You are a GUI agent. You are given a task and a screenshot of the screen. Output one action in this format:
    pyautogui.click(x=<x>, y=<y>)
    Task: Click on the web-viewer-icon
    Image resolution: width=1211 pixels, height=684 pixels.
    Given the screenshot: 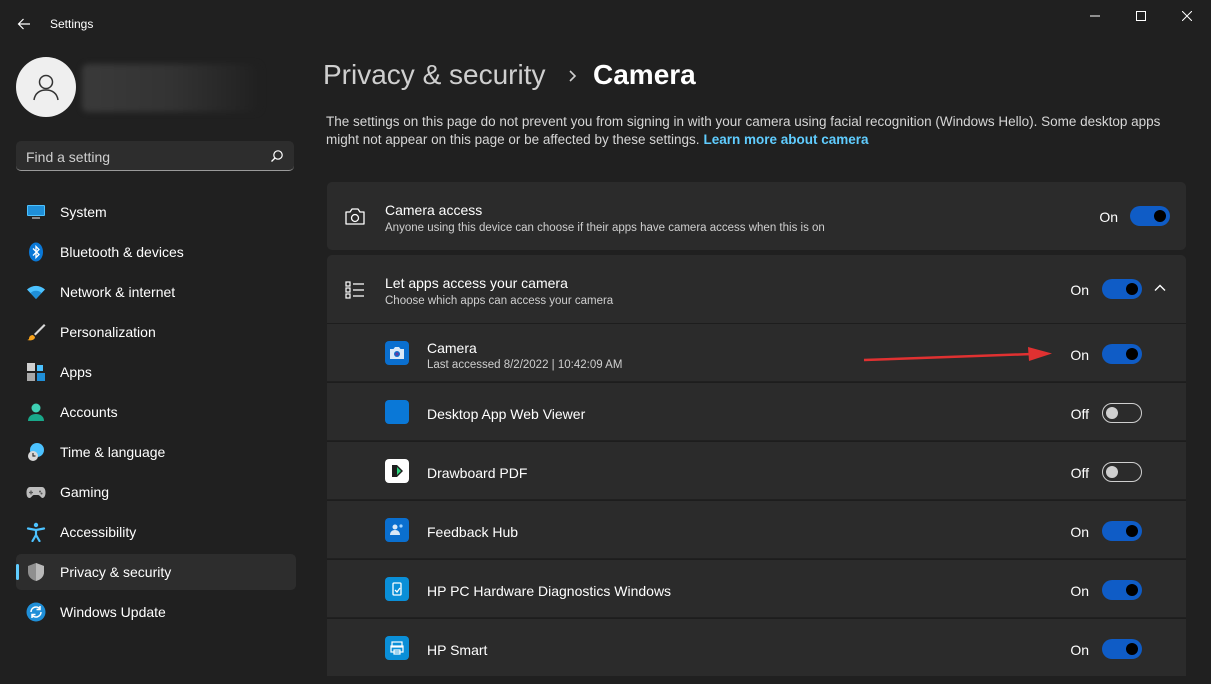 What is the action you would take?
    pyautogui.click(x=397, y=412)
    